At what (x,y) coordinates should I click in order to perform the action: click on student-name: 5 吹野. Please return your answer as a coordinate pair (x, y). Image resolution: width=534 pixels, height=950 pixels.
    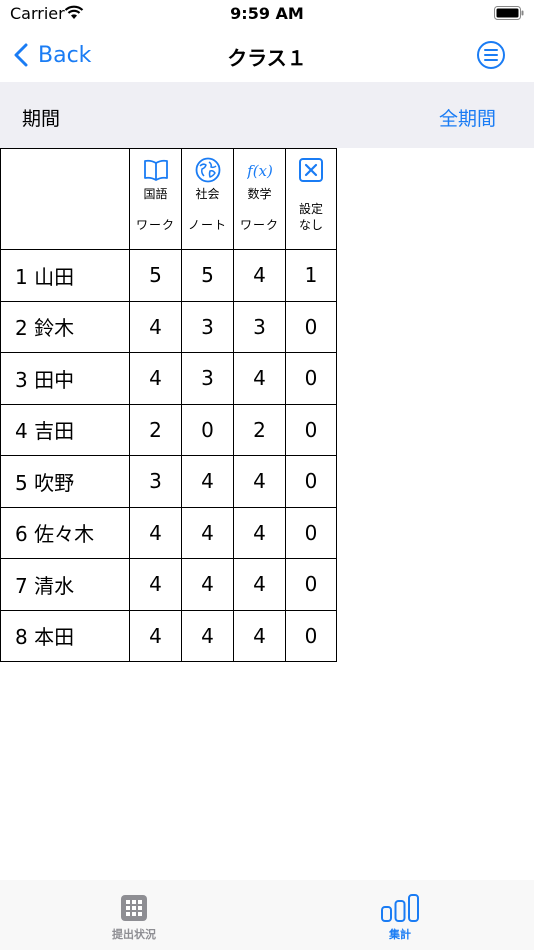
    Looking at the image, I should click on (65, 481).